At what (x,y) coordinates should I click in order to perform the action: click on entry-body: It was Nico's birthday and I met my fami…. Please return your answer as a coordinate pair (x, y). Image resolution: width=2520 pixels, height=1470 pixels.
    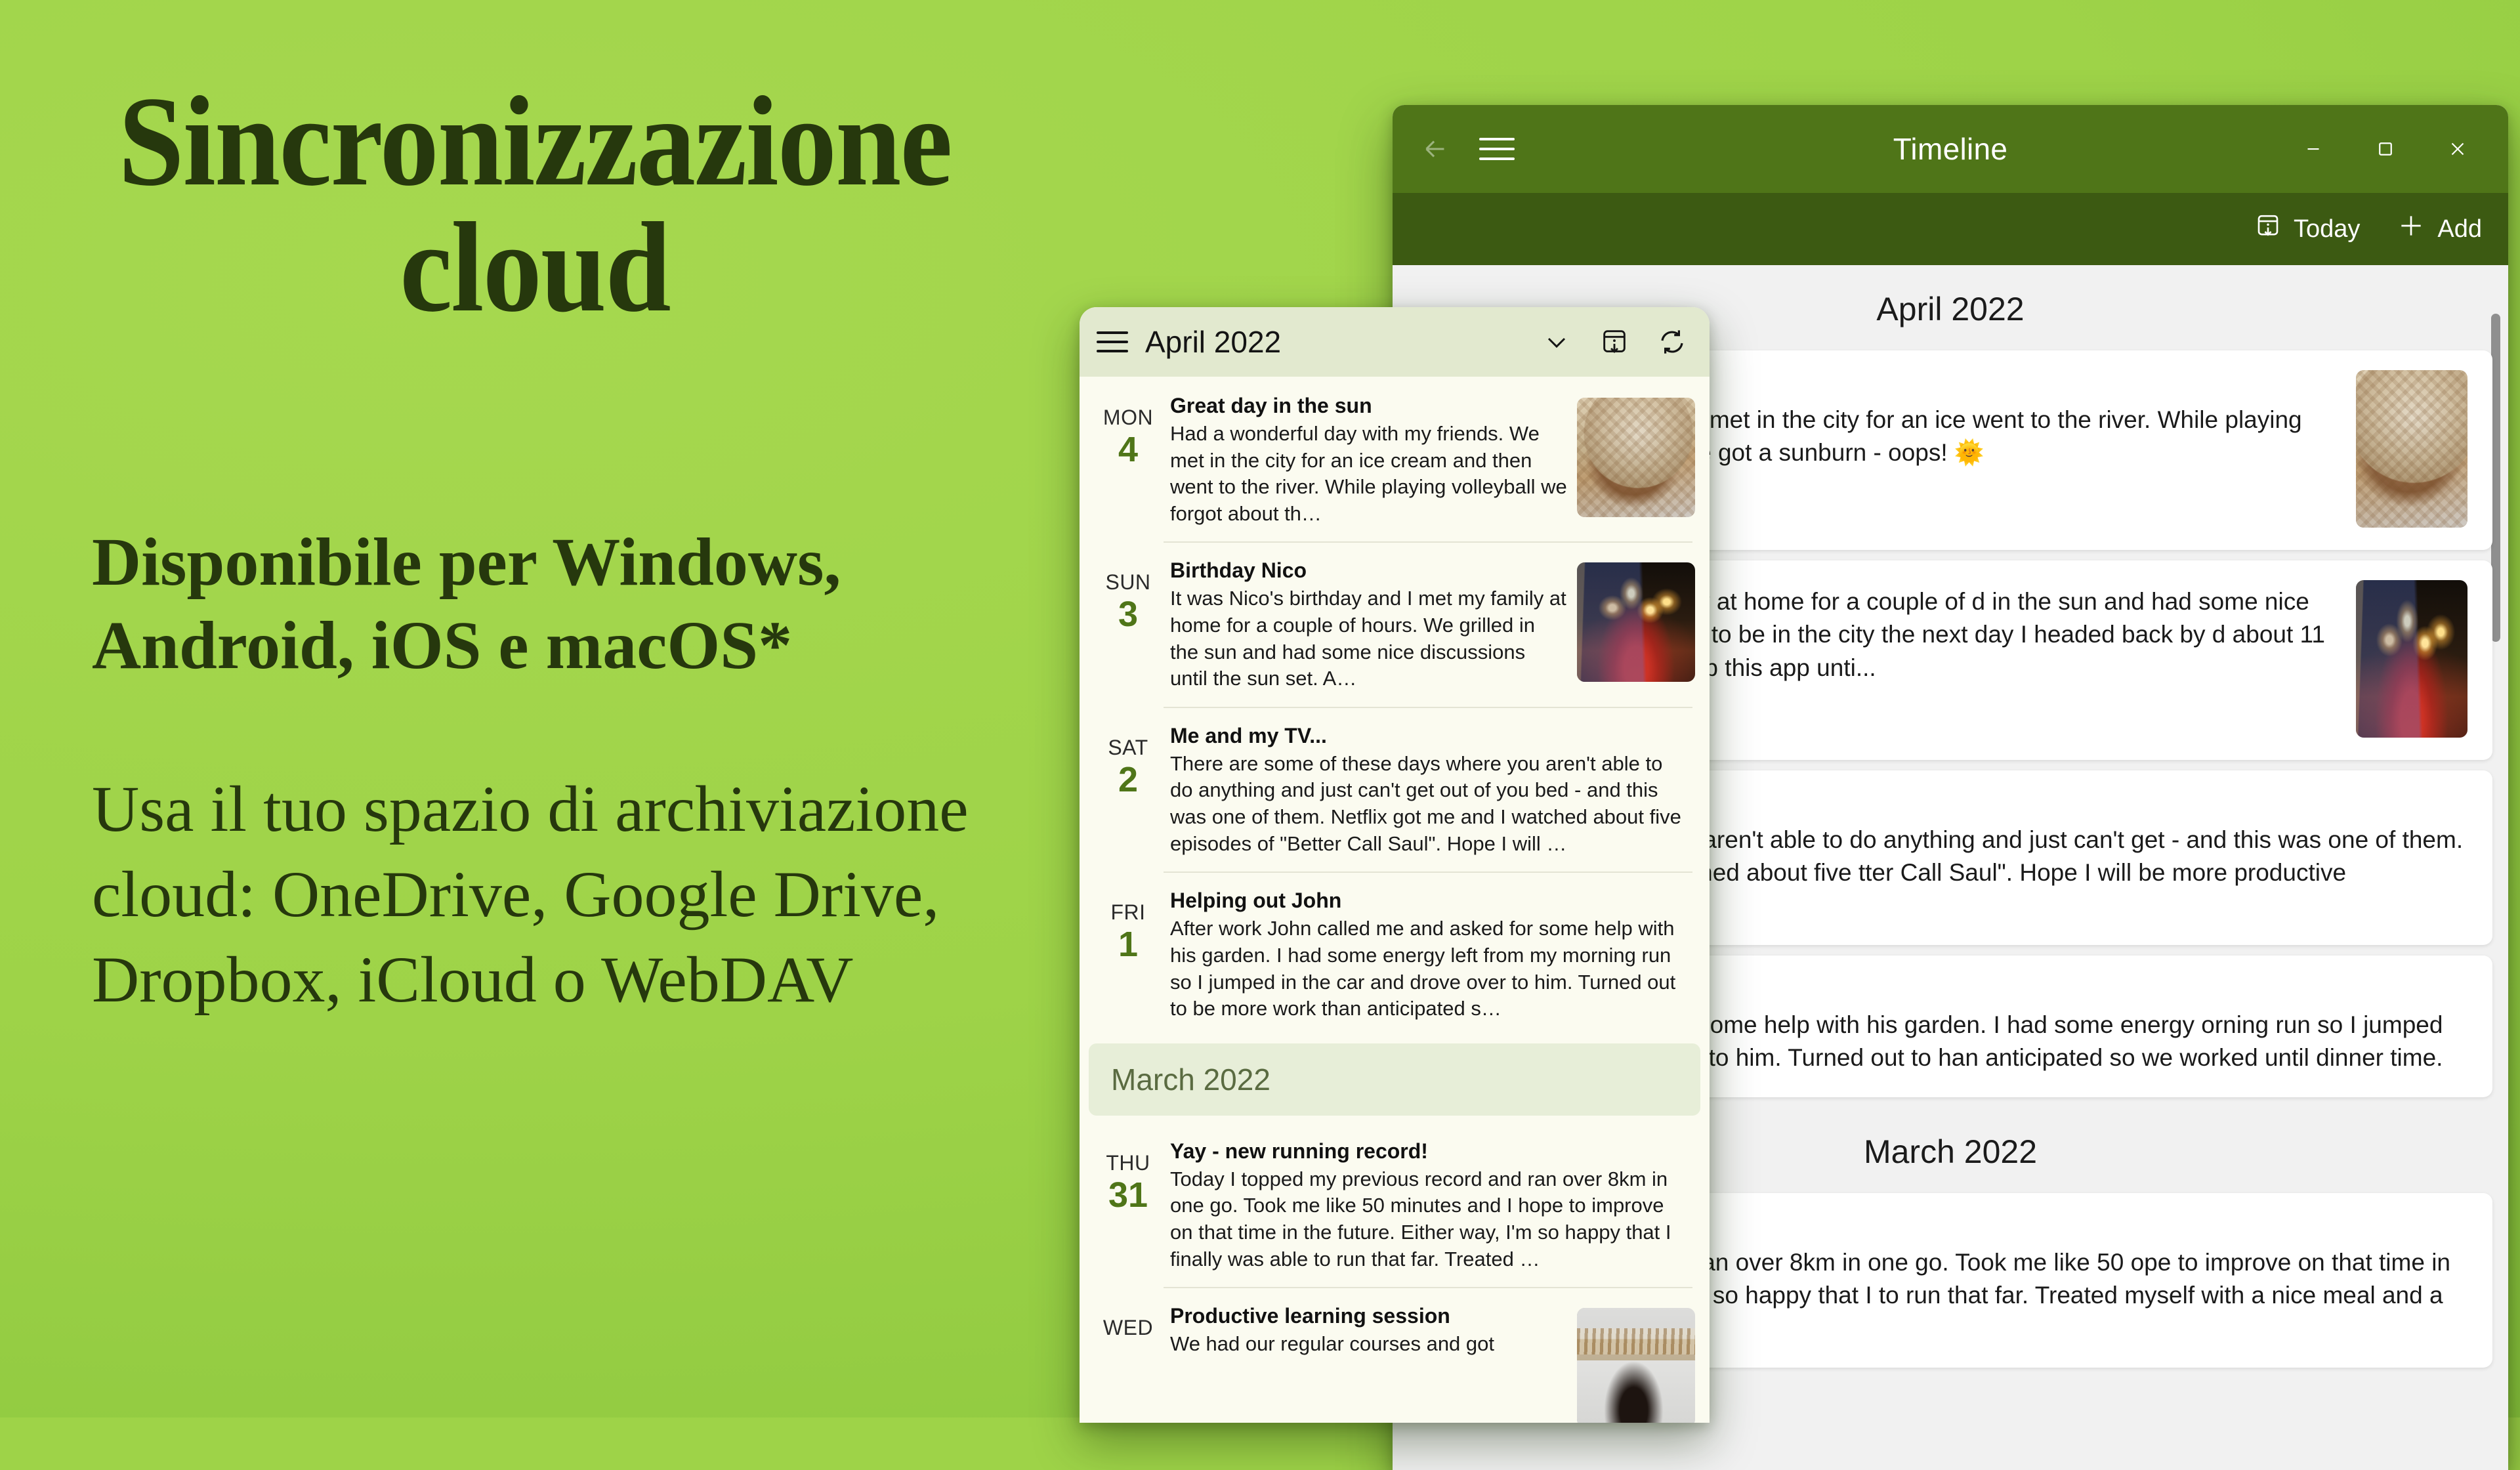
    Looking at the image, I should click on (1368, 638).